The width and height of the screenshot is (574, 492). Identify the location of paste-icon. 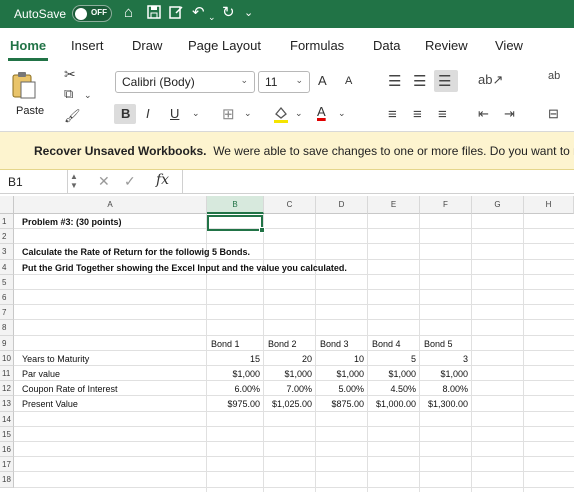
(24, 85).